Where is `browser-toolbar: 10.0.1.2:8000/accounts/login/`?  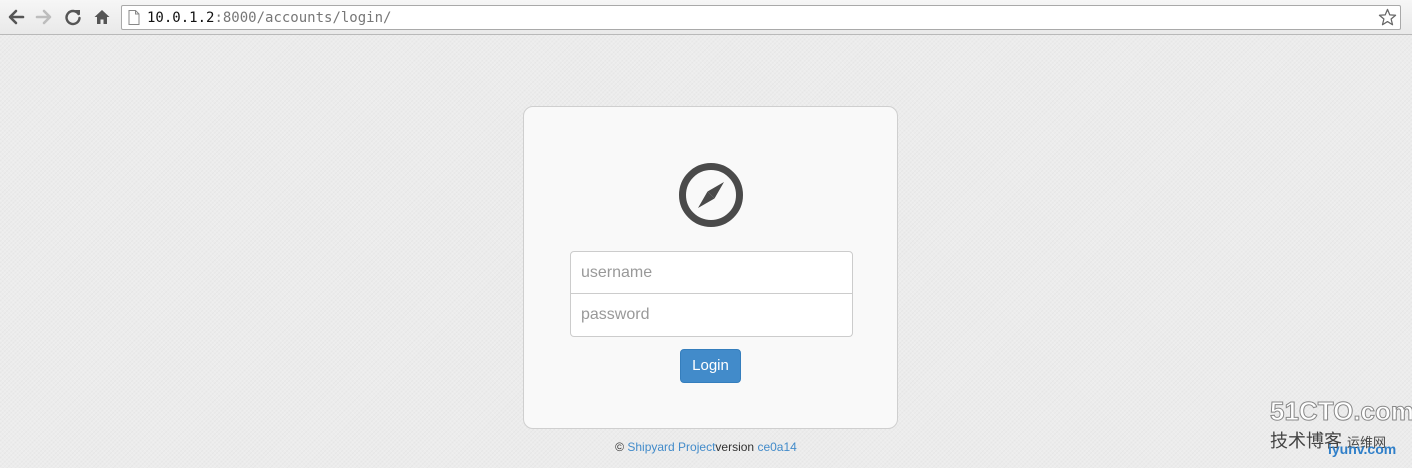 browser-toolbar: 10.0.1.2:8000/accounts/login/ is located at coordinates (706, 17).